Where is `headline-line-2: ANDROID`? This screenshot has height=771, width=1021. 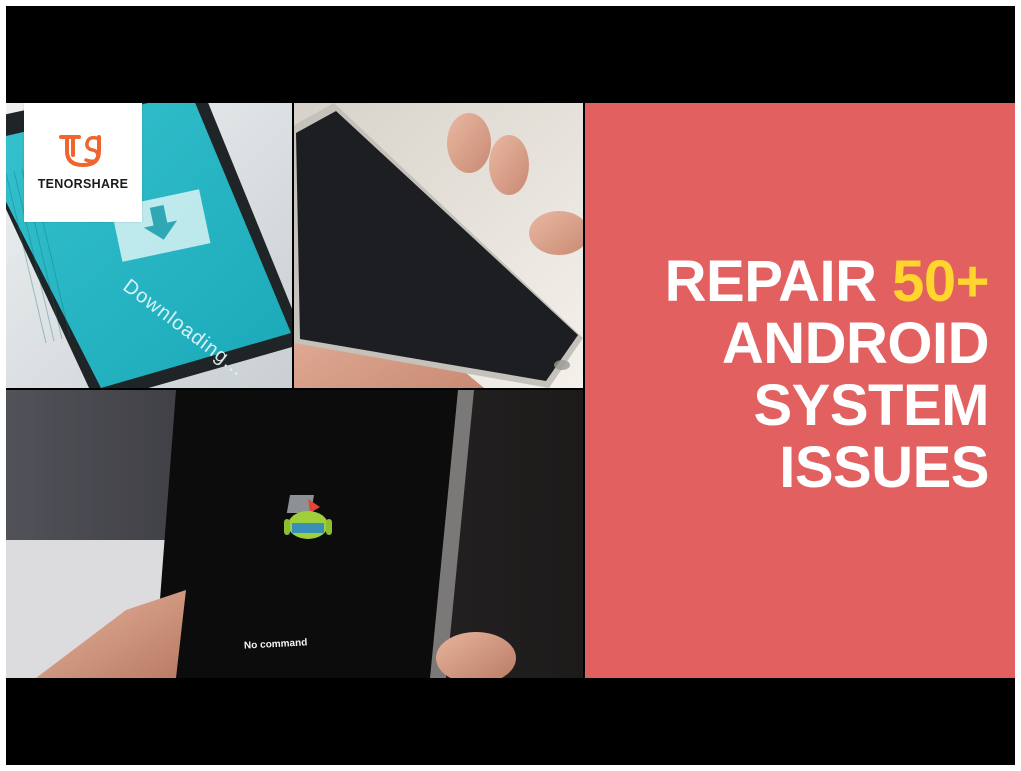 headline-line-2: ANDROID is located at coordinates (855, 343).